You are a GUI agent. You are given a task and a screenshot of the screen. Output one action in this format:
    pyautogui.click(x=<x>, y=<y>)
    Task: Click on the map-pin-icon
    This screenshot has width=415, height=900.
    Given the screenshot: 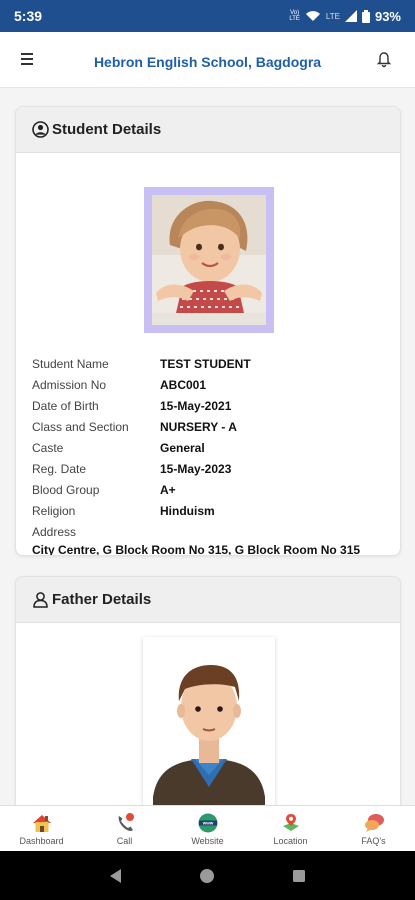 What is the action you would take?
    pyautogui.click(x=290, y=822)
    